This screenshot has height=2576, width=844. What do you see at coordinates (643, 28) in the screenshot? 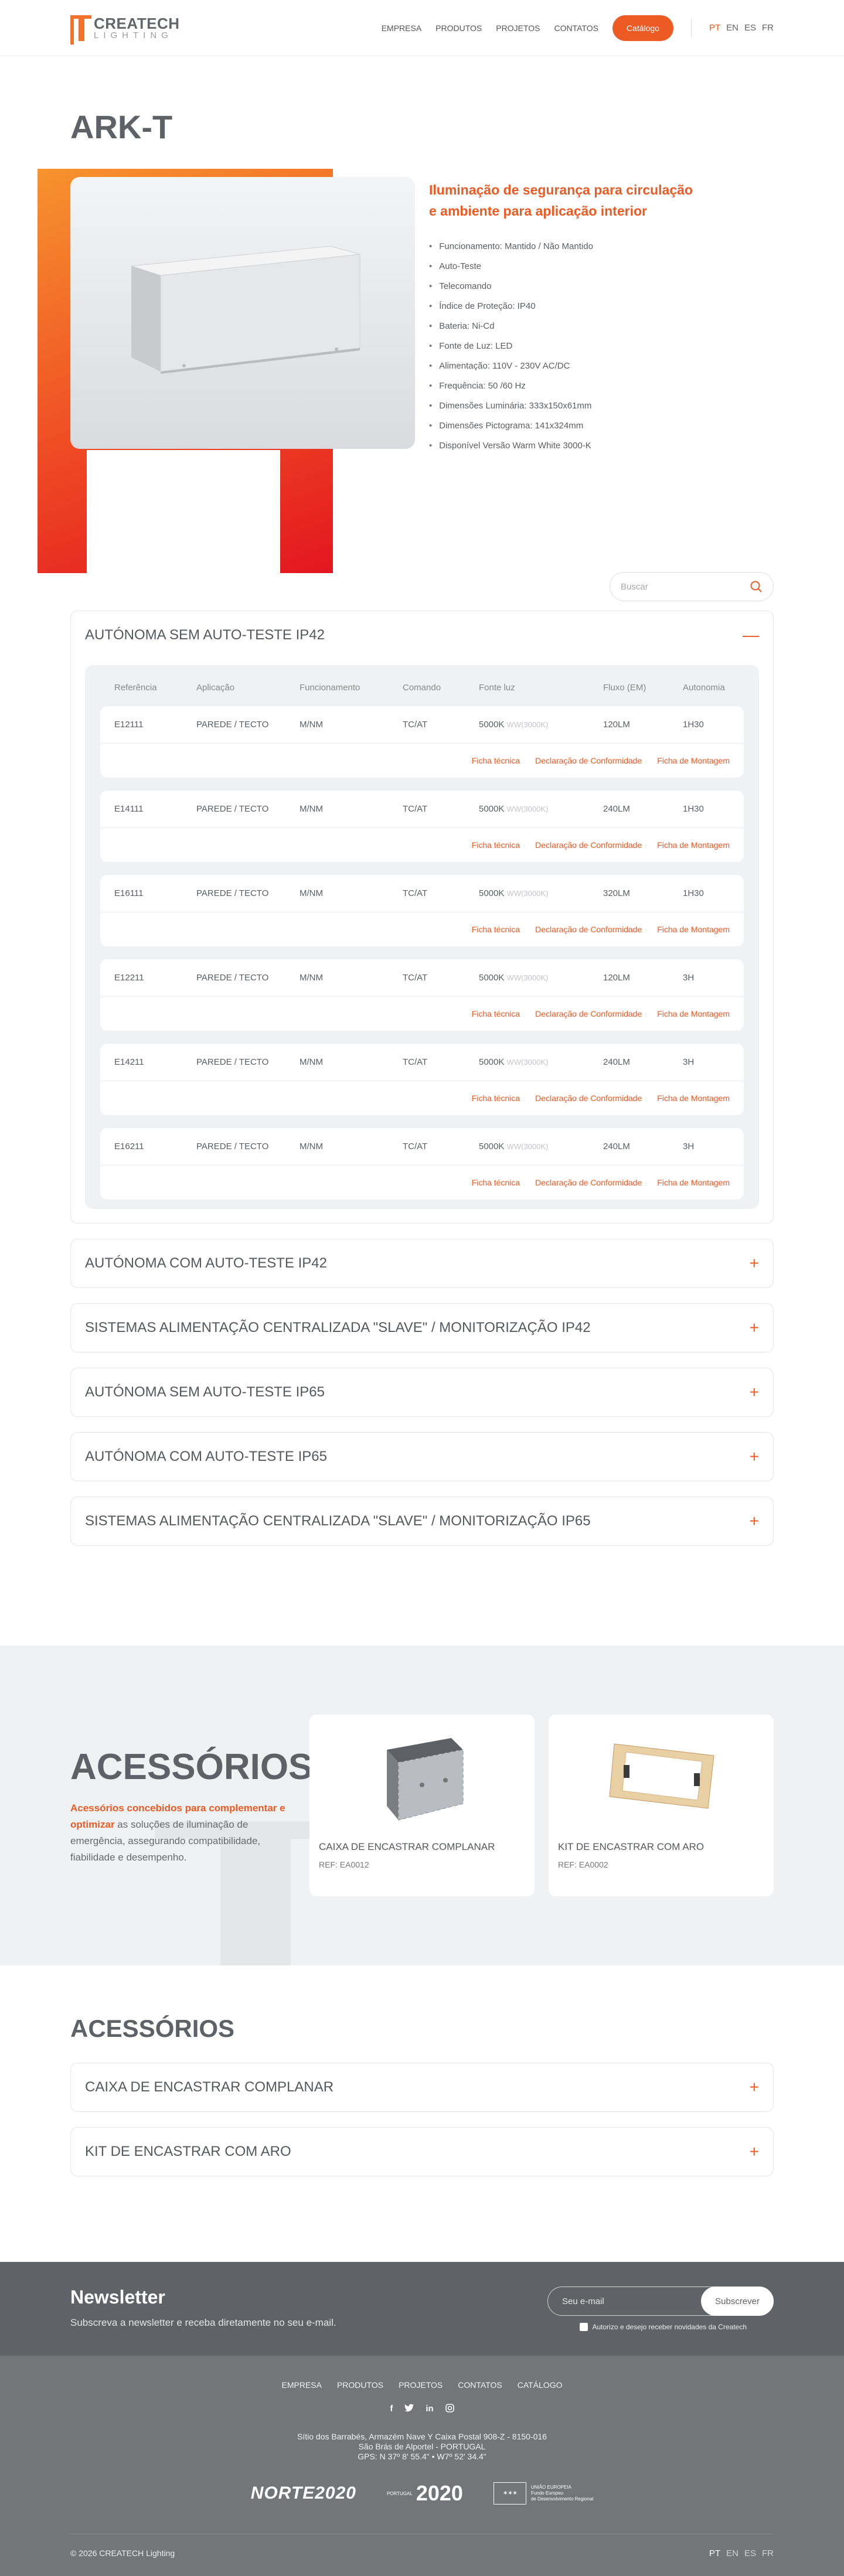
I see `catalog-button: Catálogo` at bounding box center [643, 28].